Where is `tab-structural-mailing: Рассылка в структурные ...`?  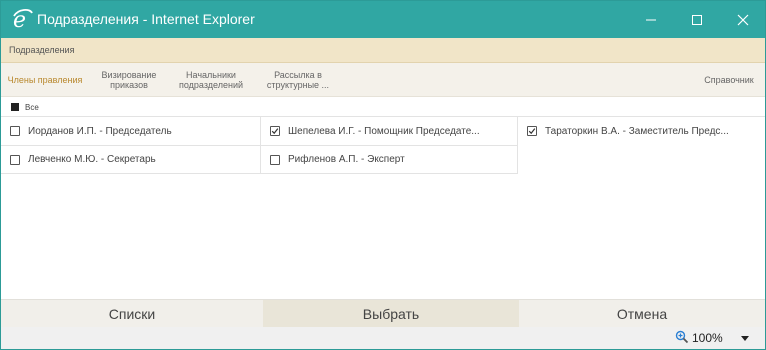
tab-structural-mailing: Рассылка в структурные ... is located at coordinates (298, 79).